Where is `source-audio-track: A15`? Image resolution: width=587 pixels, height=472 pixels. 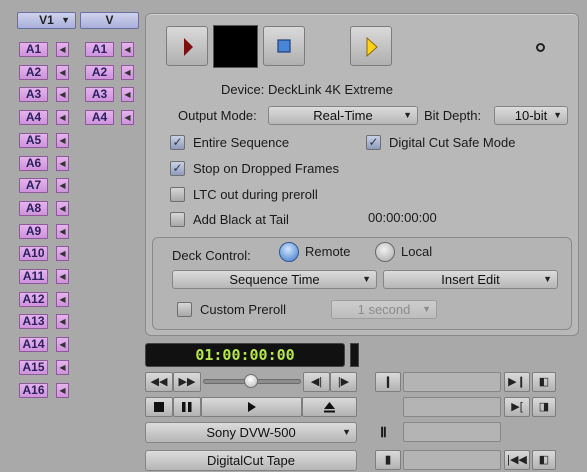
source-audio-track: A15 is located at coordinates (33, 367).